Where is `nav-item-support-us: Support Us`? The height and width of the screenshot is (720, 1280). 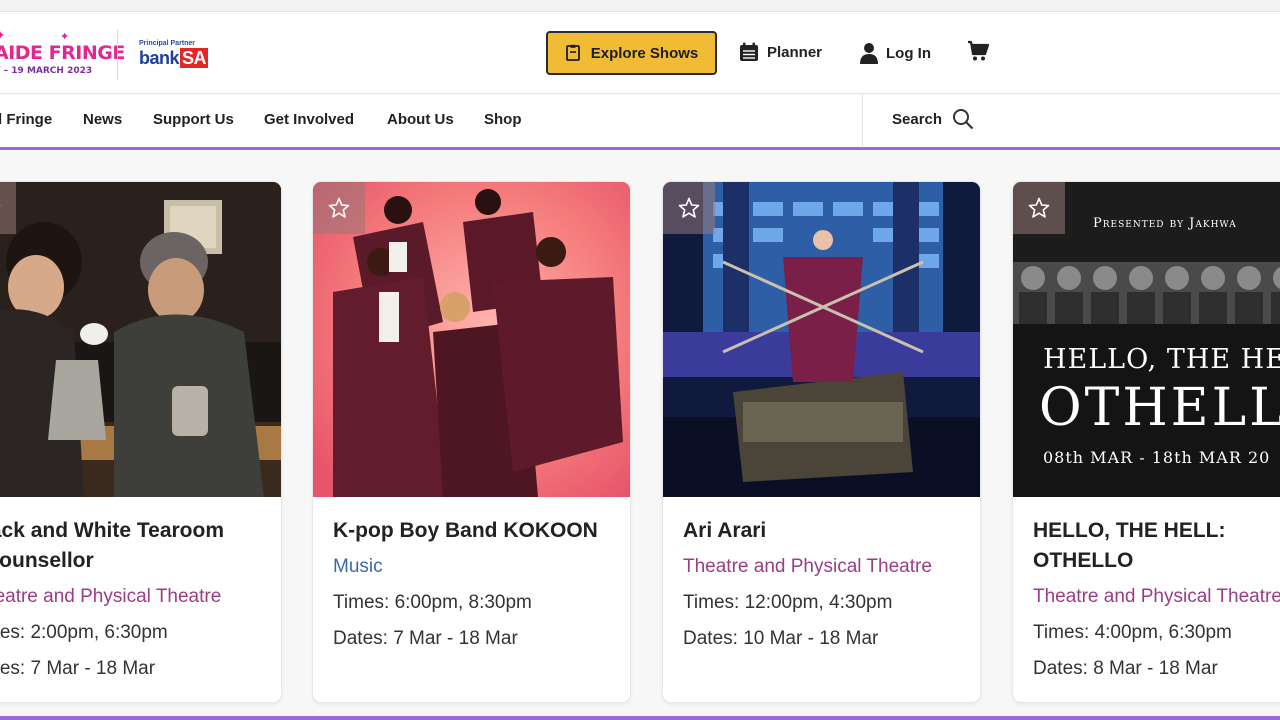
nav-item-support-us: Support Us is located at coordinates (193, 119).